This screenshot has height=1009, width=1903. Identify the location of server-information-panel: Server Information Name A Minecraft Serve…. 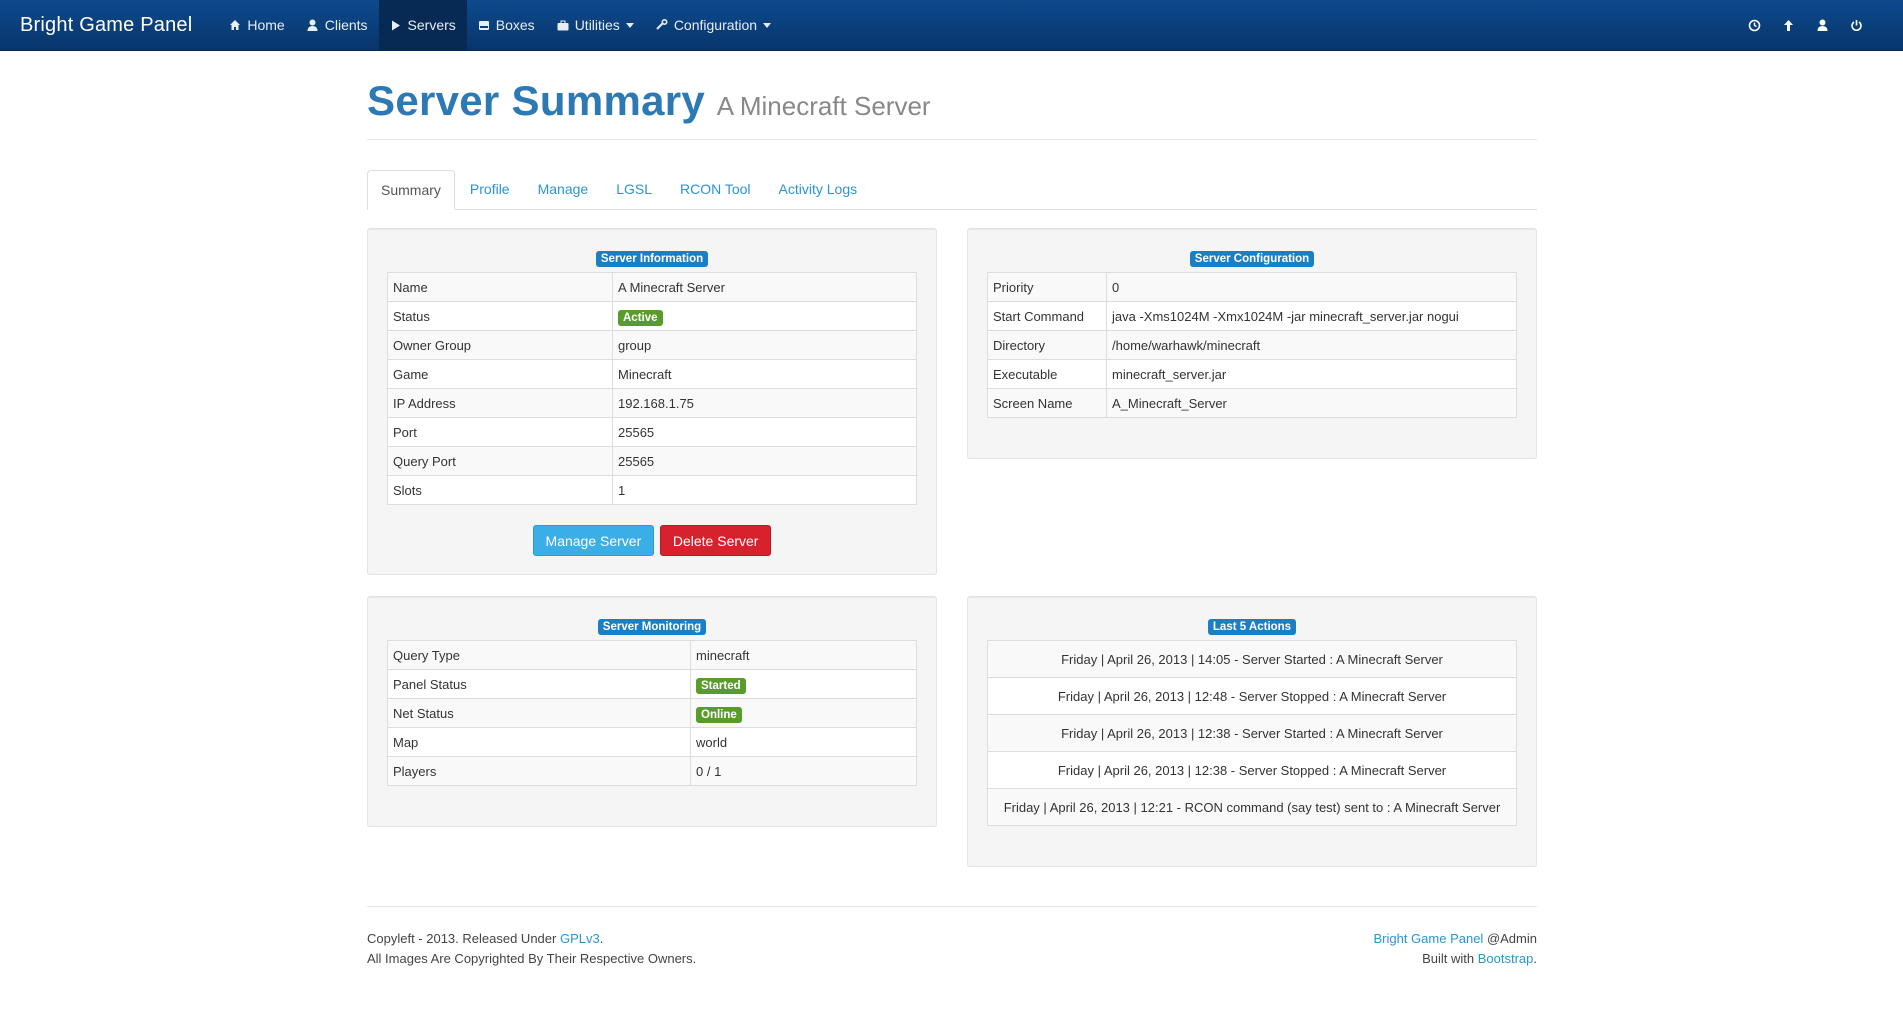
(652, 401).